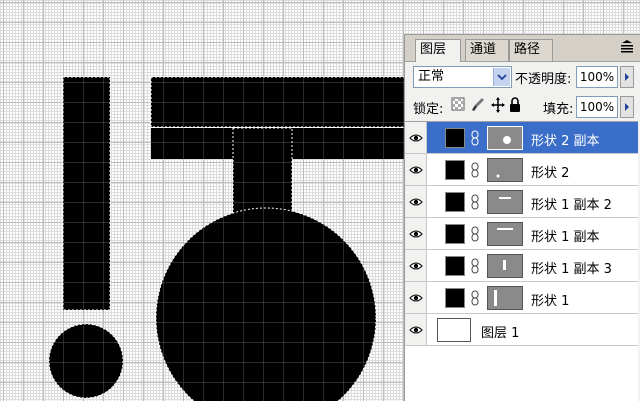 The height and width of the screenshot is (412, 640). What do you see at coordinates (458, 105) in the screenshot?
I see `lock-transparent-icon` at bounding box center [458, 105].